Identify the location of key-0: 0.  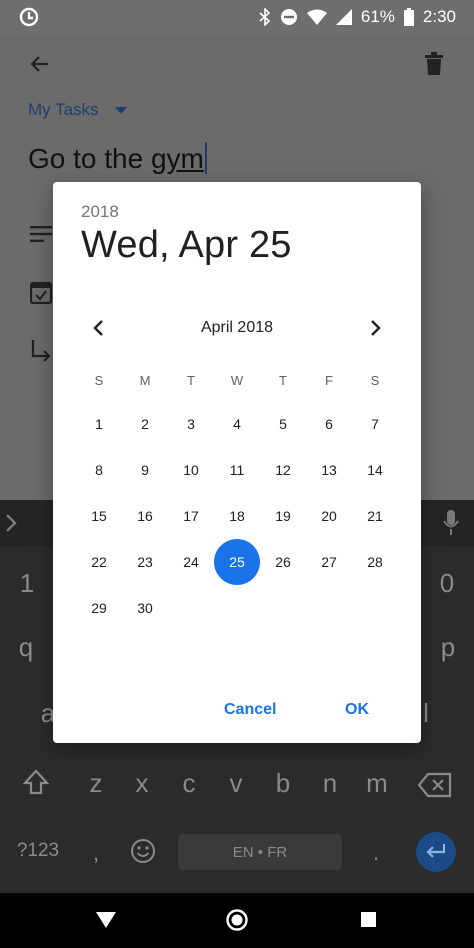
(447, 583).